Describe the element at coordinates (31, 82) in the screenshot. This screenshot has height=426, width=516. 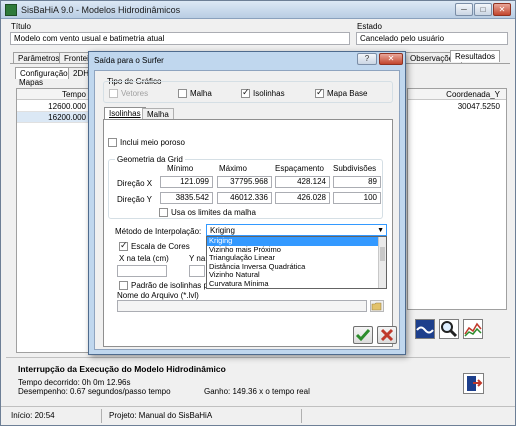
I see `mapas-label: Mapas` at that location.